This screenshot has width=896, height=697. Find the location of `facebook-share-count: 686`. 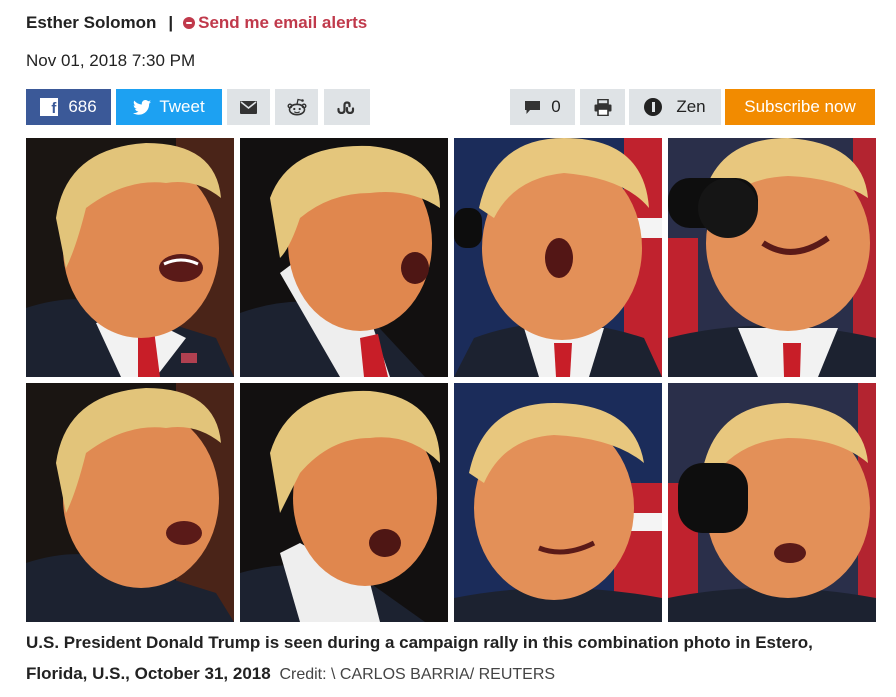

facebook-share-count: 686 is located at coordinates (82, 106).